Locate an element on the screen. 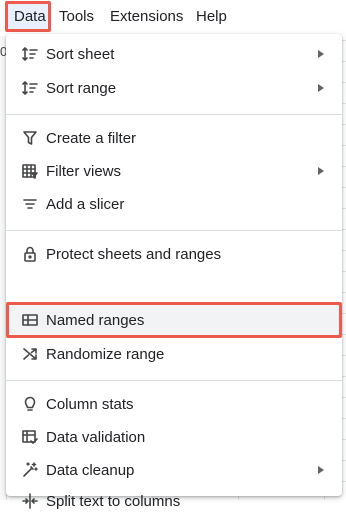 This screenshot has width=346, height=515. menu-item-data-validation: Data validation is located at coordinates (174, 437).